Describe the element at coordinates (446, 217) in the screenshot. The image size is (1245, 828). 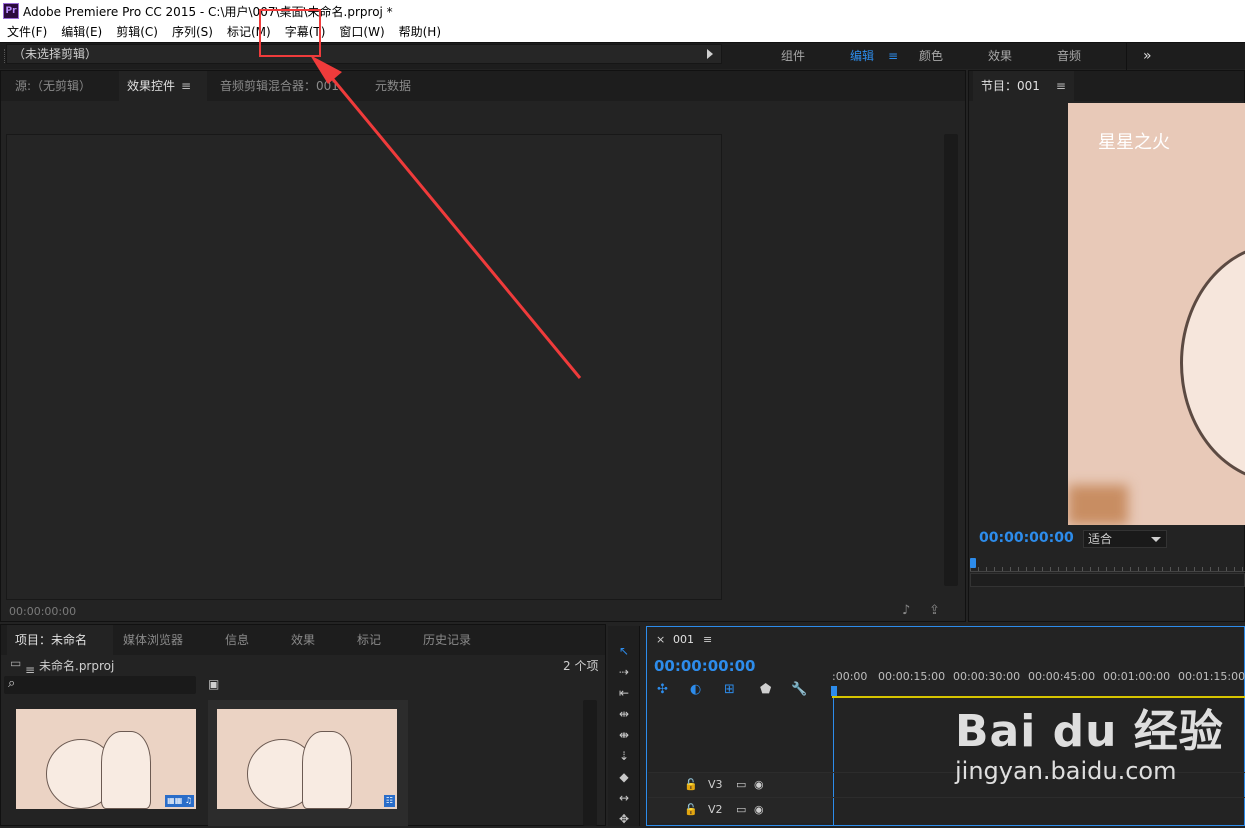
I see `annotation-arrow-icon` at that location.